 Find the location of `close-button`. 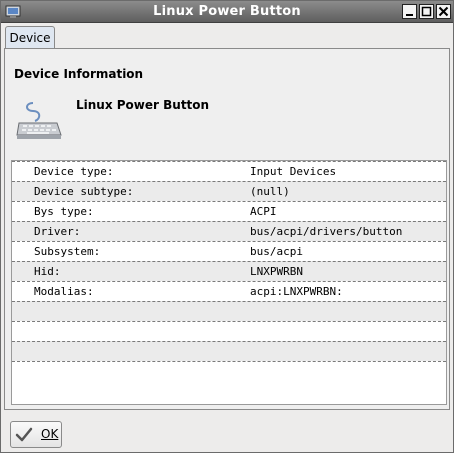

close-button is located at coordinates (443, 11).